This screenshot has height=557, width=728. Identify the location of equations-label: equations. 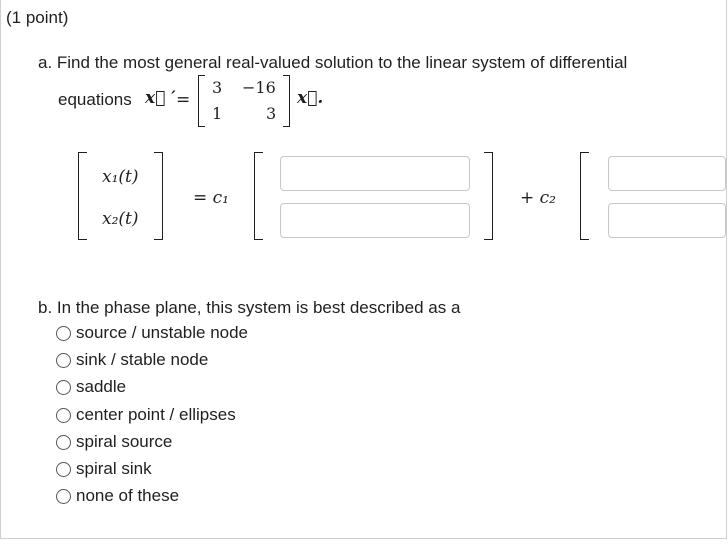
(95, 99).